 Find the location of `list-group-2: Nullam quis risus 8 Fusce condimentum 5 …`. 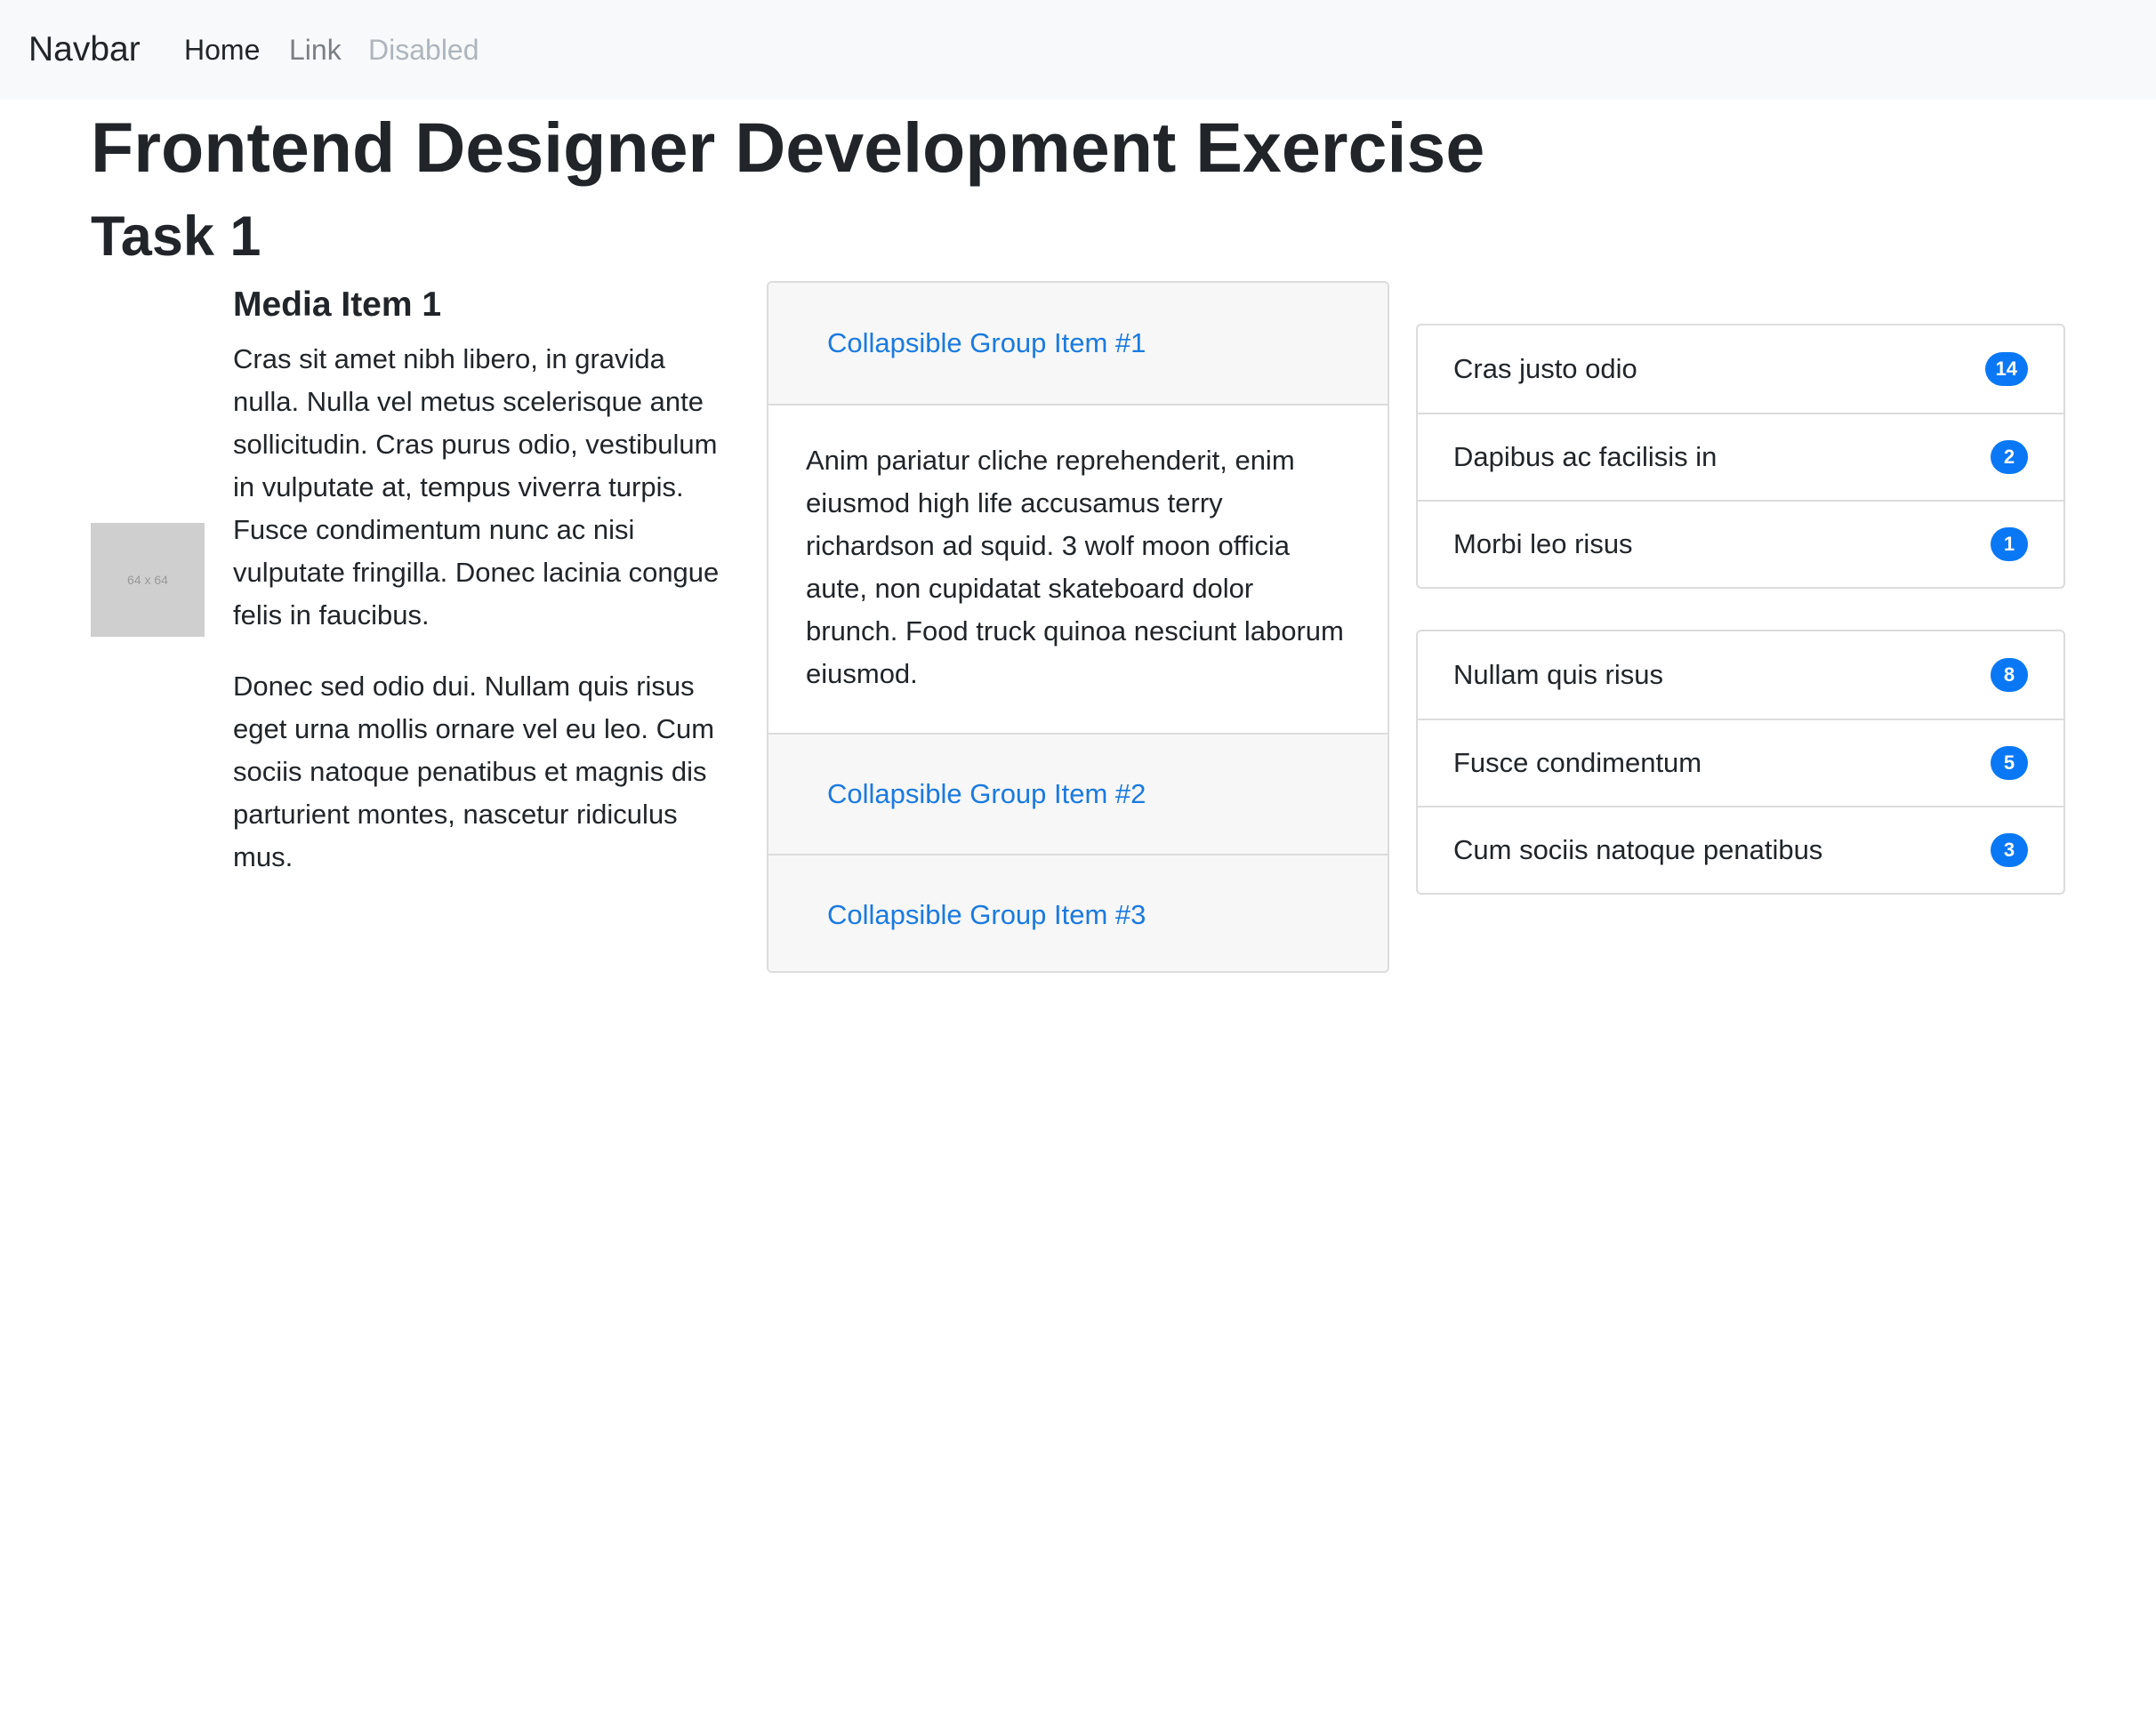

list-group-2: Nullam quis risus 8 Fusce condimentum 5 … is located at coordinates (1741, 763).